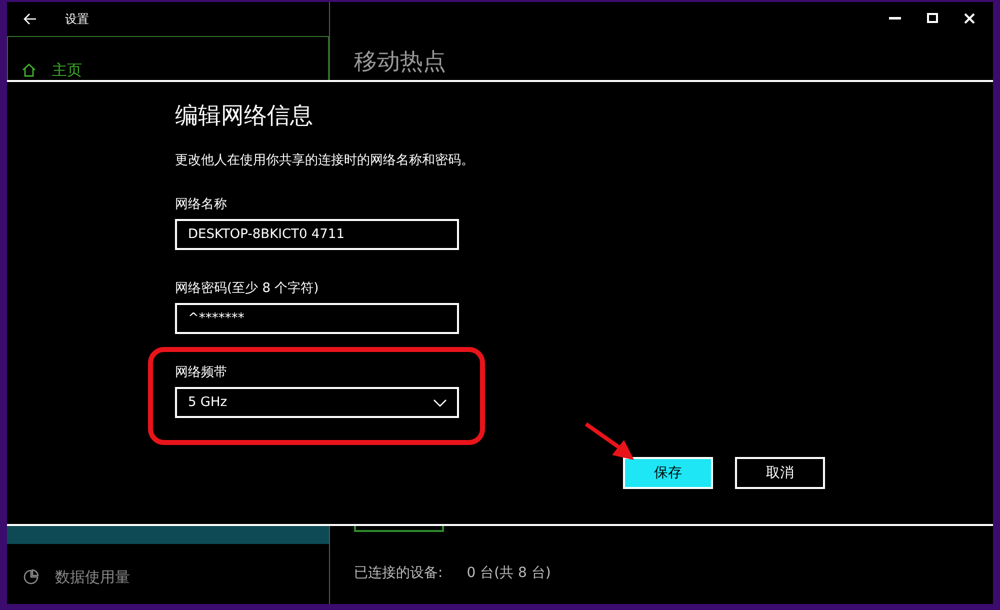  What do you see at coordinates (317, 402) in the screenshot?
I see `band-dropdown: 5 GHz` at bounding box center [317, 402].